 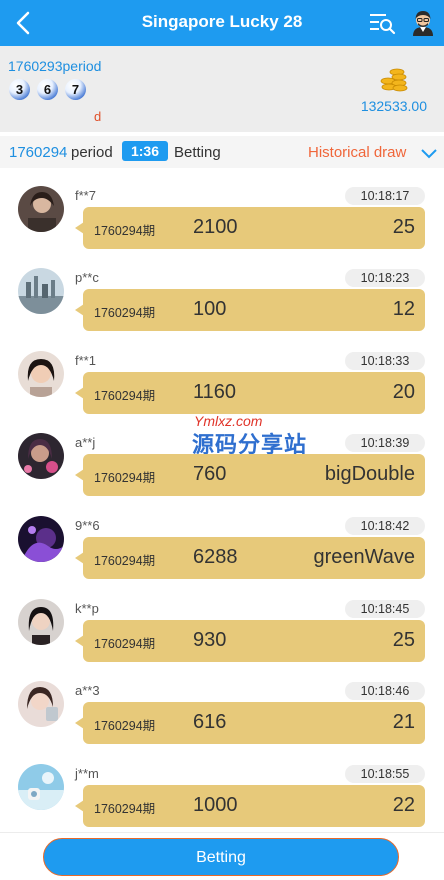 What do you see at coordinates (385, 443) in the screenshot?
I see `bet-time: 10:18:39` at bounding box center [385, 443].